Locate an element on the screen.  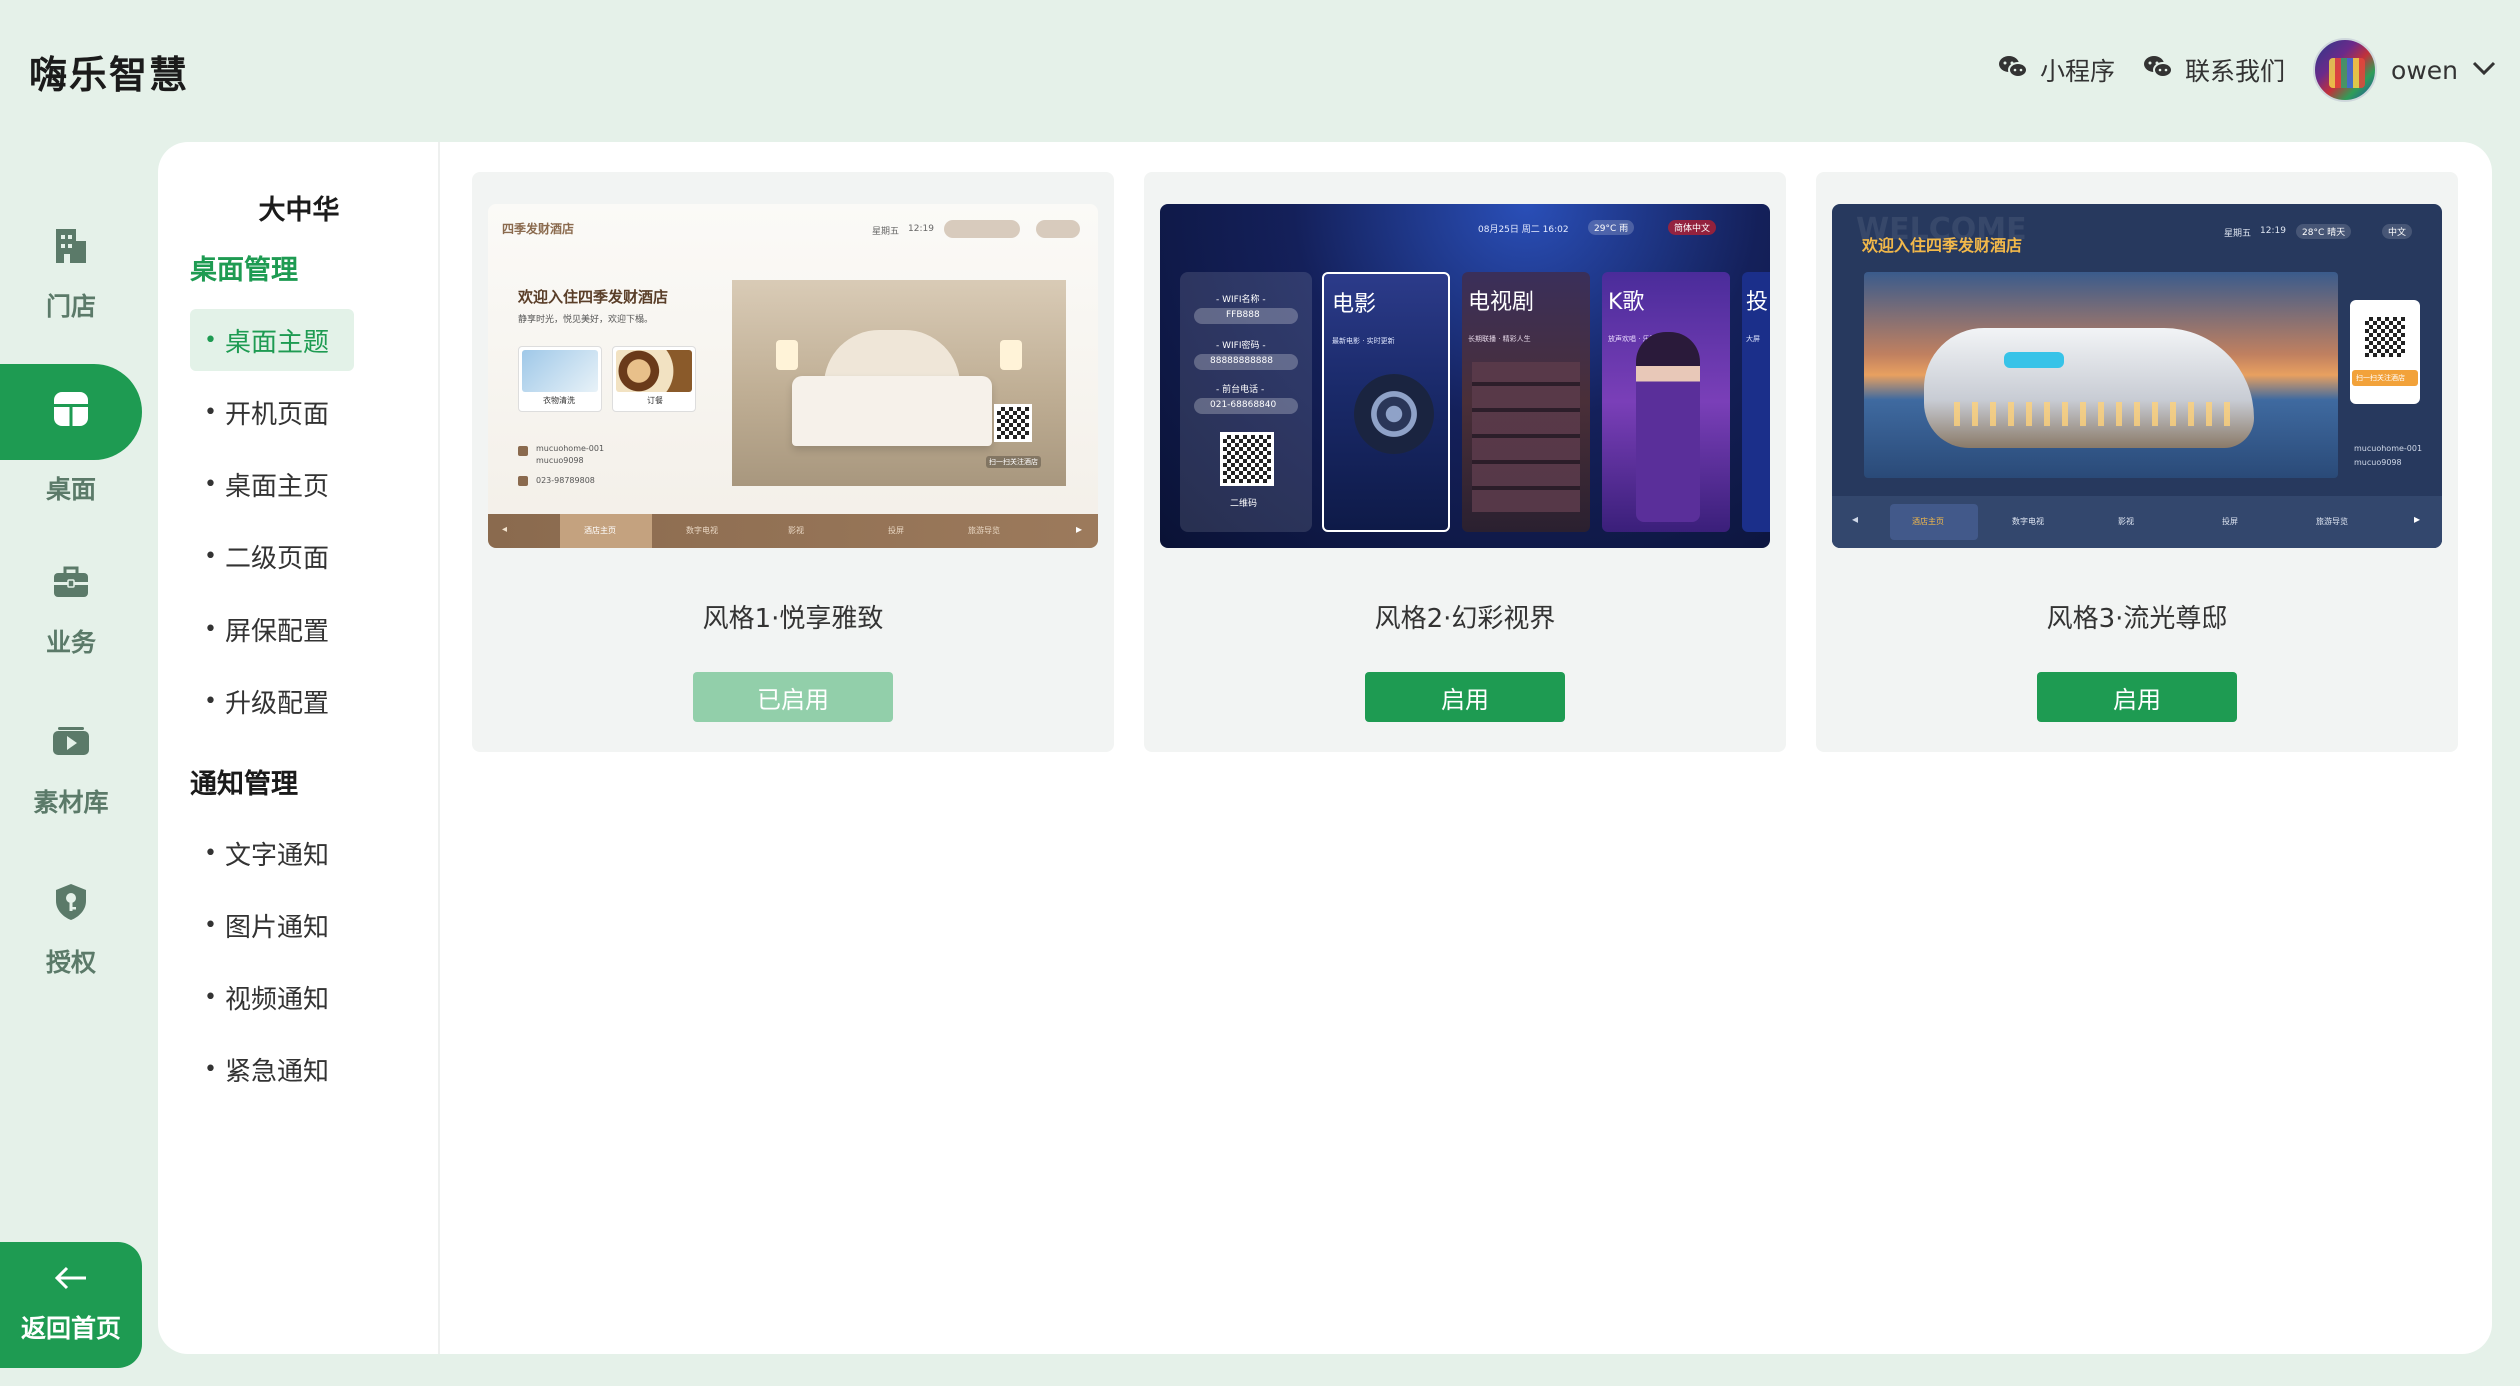
media-library-icon is located at coordinates (71, 745).